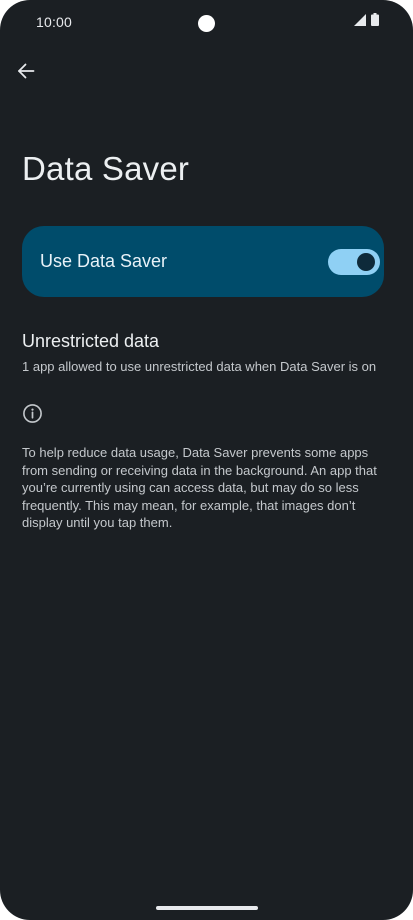 The image size is (413, 920). I want to click on camera-cutout, so click(206, 23).